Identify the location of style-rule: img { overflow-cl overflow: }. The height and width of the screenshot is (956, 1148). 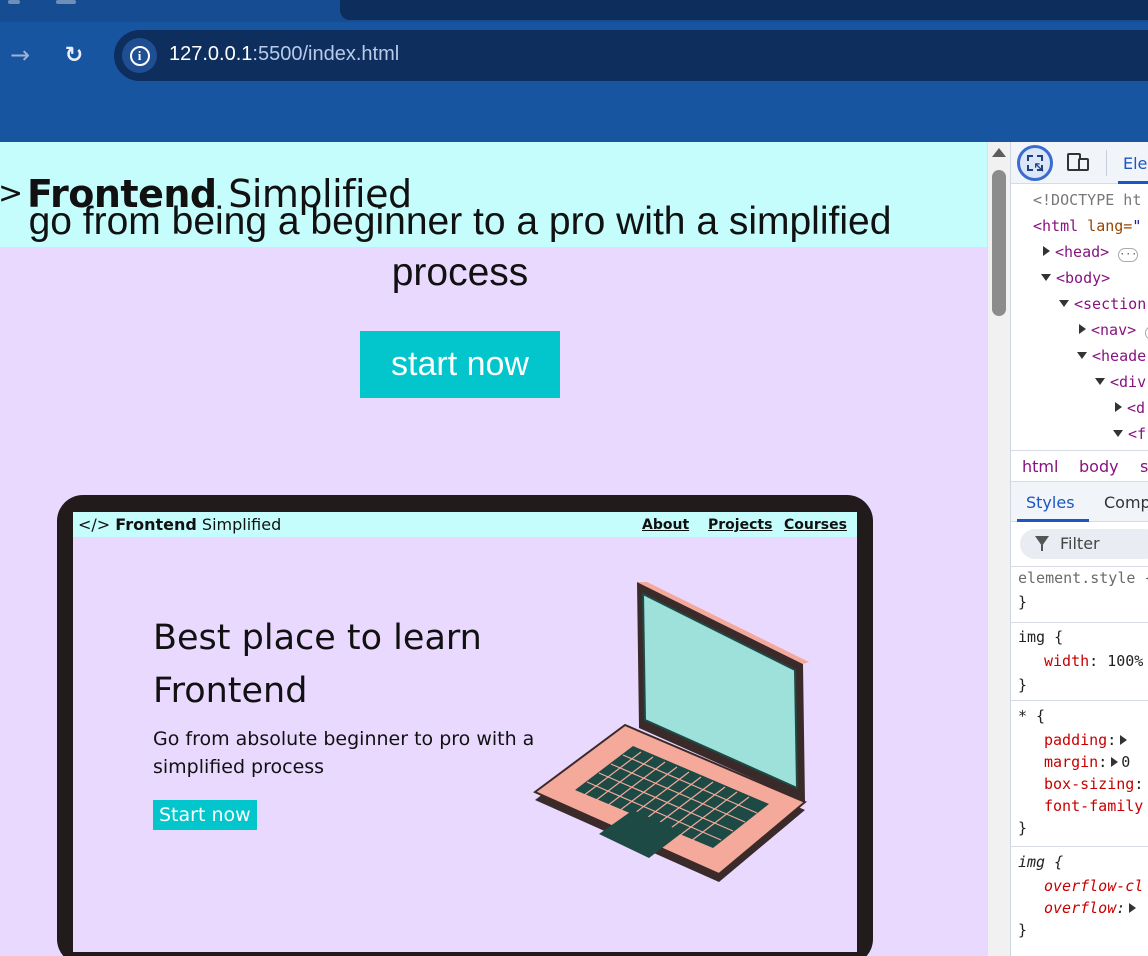
(1079, 901).